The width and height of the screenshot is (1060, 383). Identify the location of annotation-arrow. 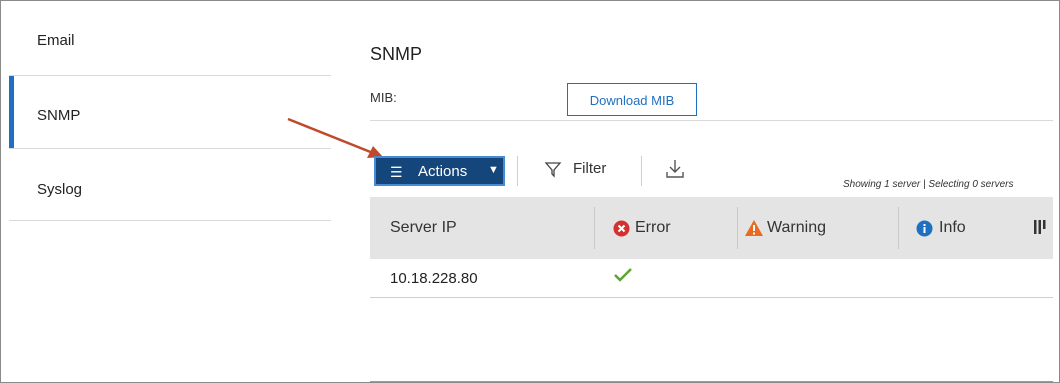
(335, 137).